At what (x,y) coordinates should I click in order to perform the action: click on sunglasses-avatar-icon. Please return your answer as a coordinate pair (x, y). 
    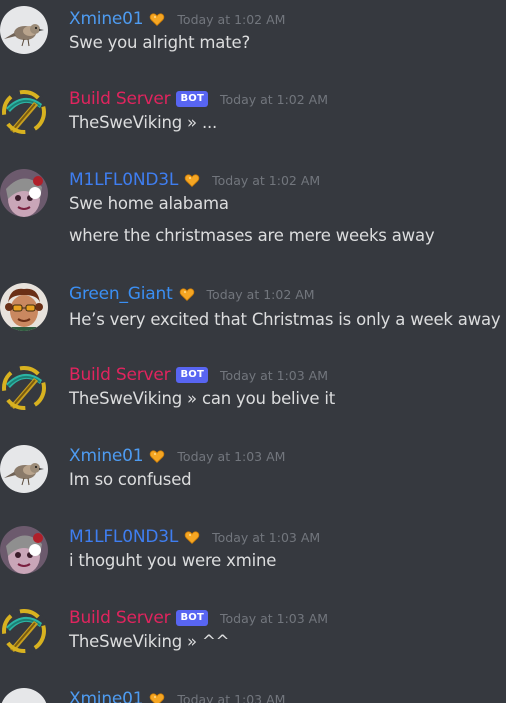
    Looking at the image, I should click on (24, 307).